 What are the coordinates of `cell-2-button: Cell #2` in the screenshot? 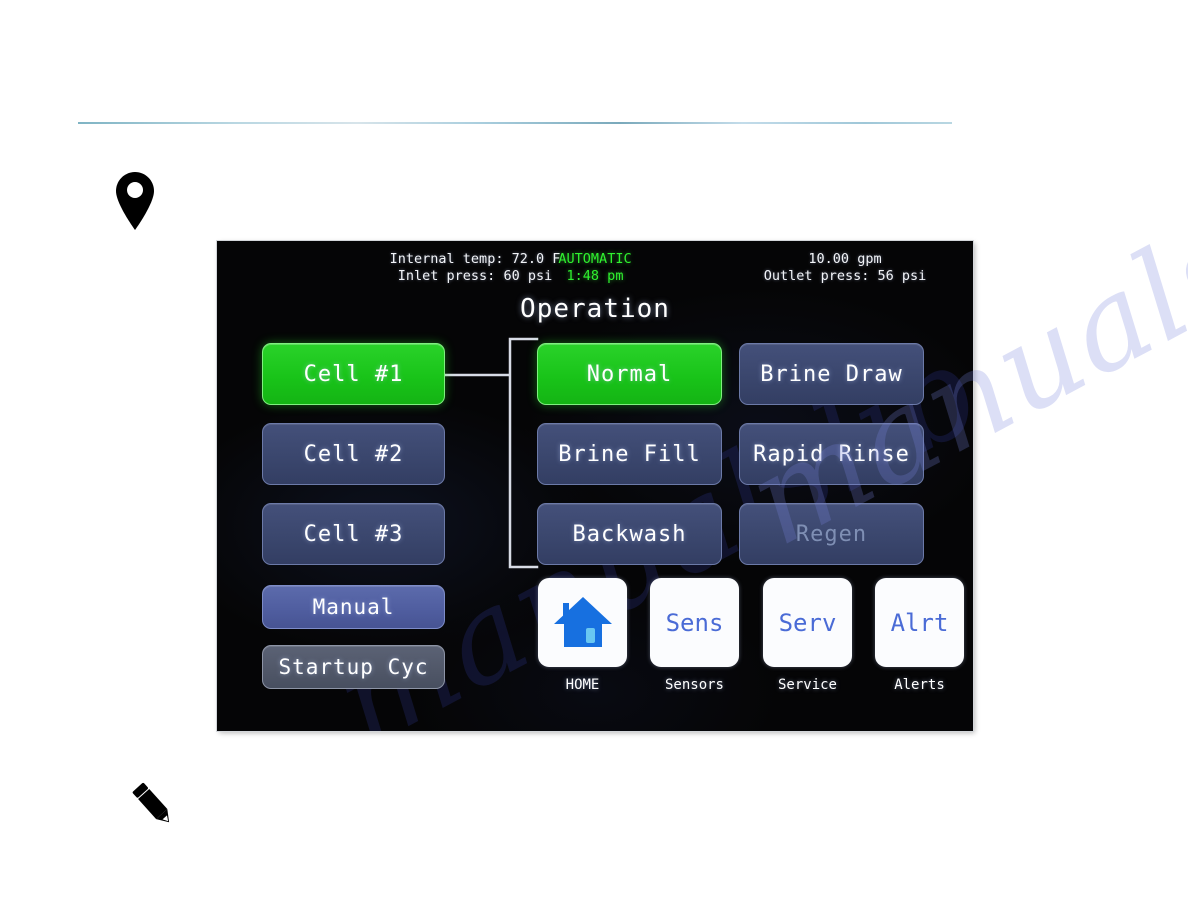 It's located at (353, 454).